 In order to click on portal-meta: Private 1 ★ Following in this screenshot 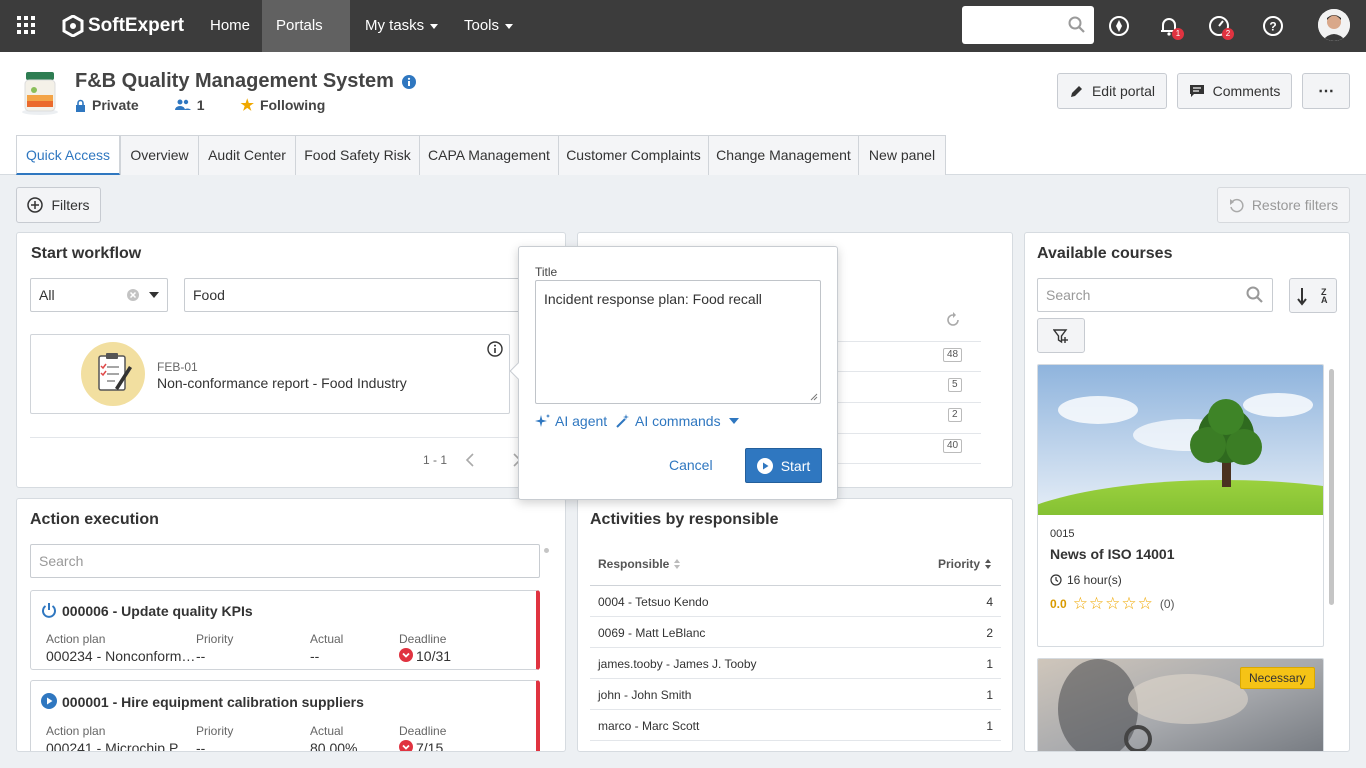, I will do `click(200, 105)`.